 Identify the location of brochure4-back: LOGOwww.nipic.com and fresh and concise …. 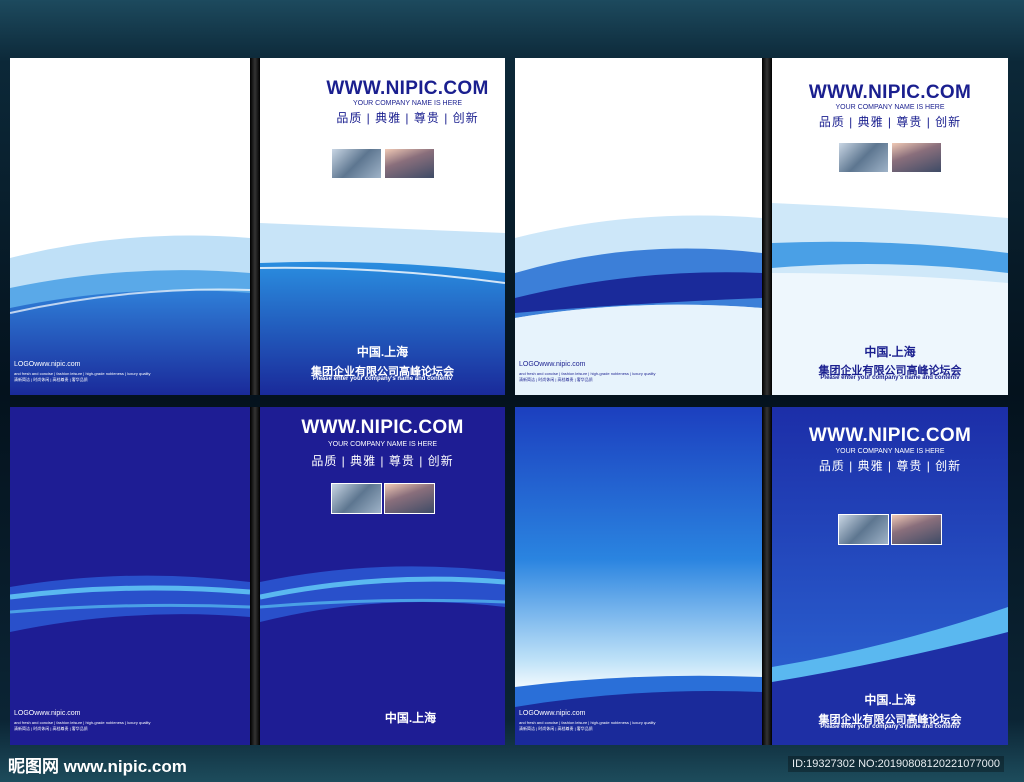
(638, 576).